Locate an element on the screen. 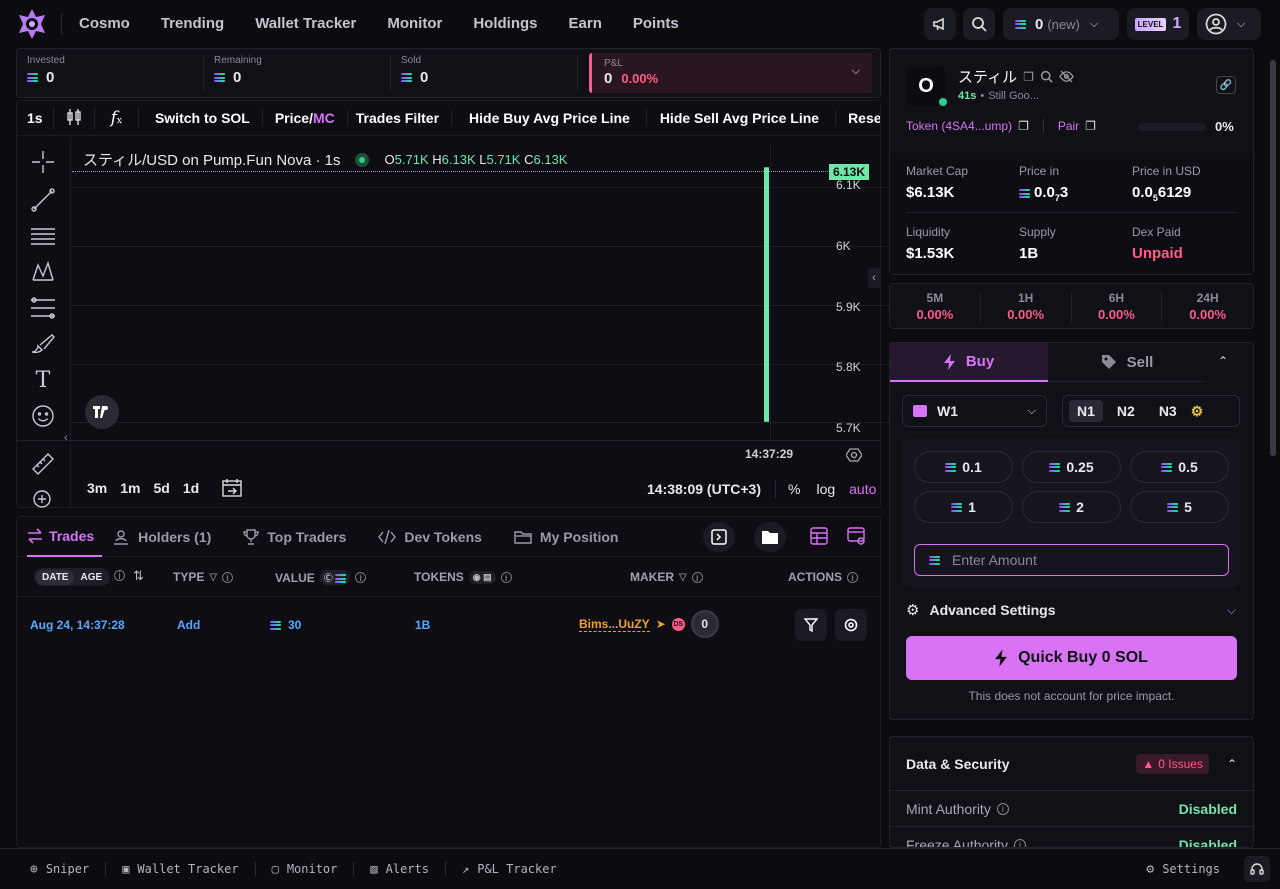  tab-dev-tokens: Dev Tokens is located at coordinates (430, 537).